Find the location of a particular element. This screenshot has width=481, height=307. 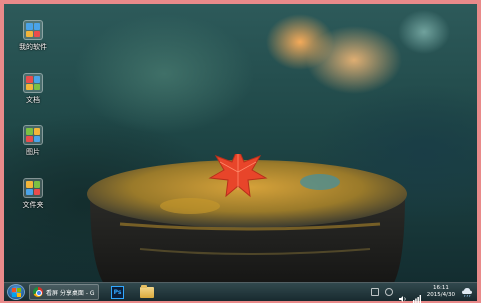

desktop-icon-software: 我的软件 is located at coordinates (33, 36).